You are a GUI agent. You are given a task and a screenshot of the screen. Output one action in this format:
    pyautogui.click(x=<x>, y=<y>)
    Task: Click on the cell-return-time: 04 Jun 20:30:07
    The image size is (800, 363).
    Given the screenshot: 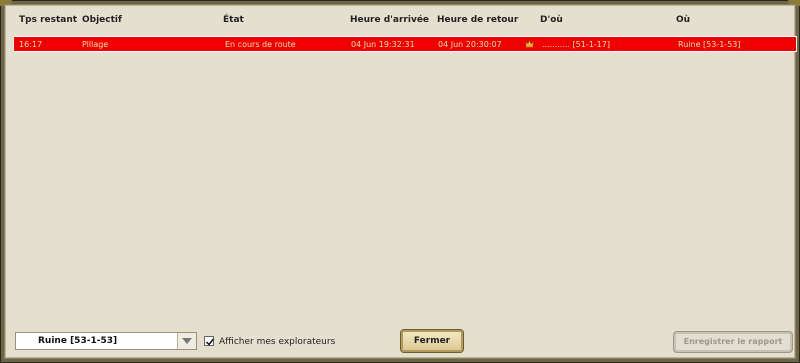 What is the action you would take?
    pyautogui.click(x=470, y=44)
    